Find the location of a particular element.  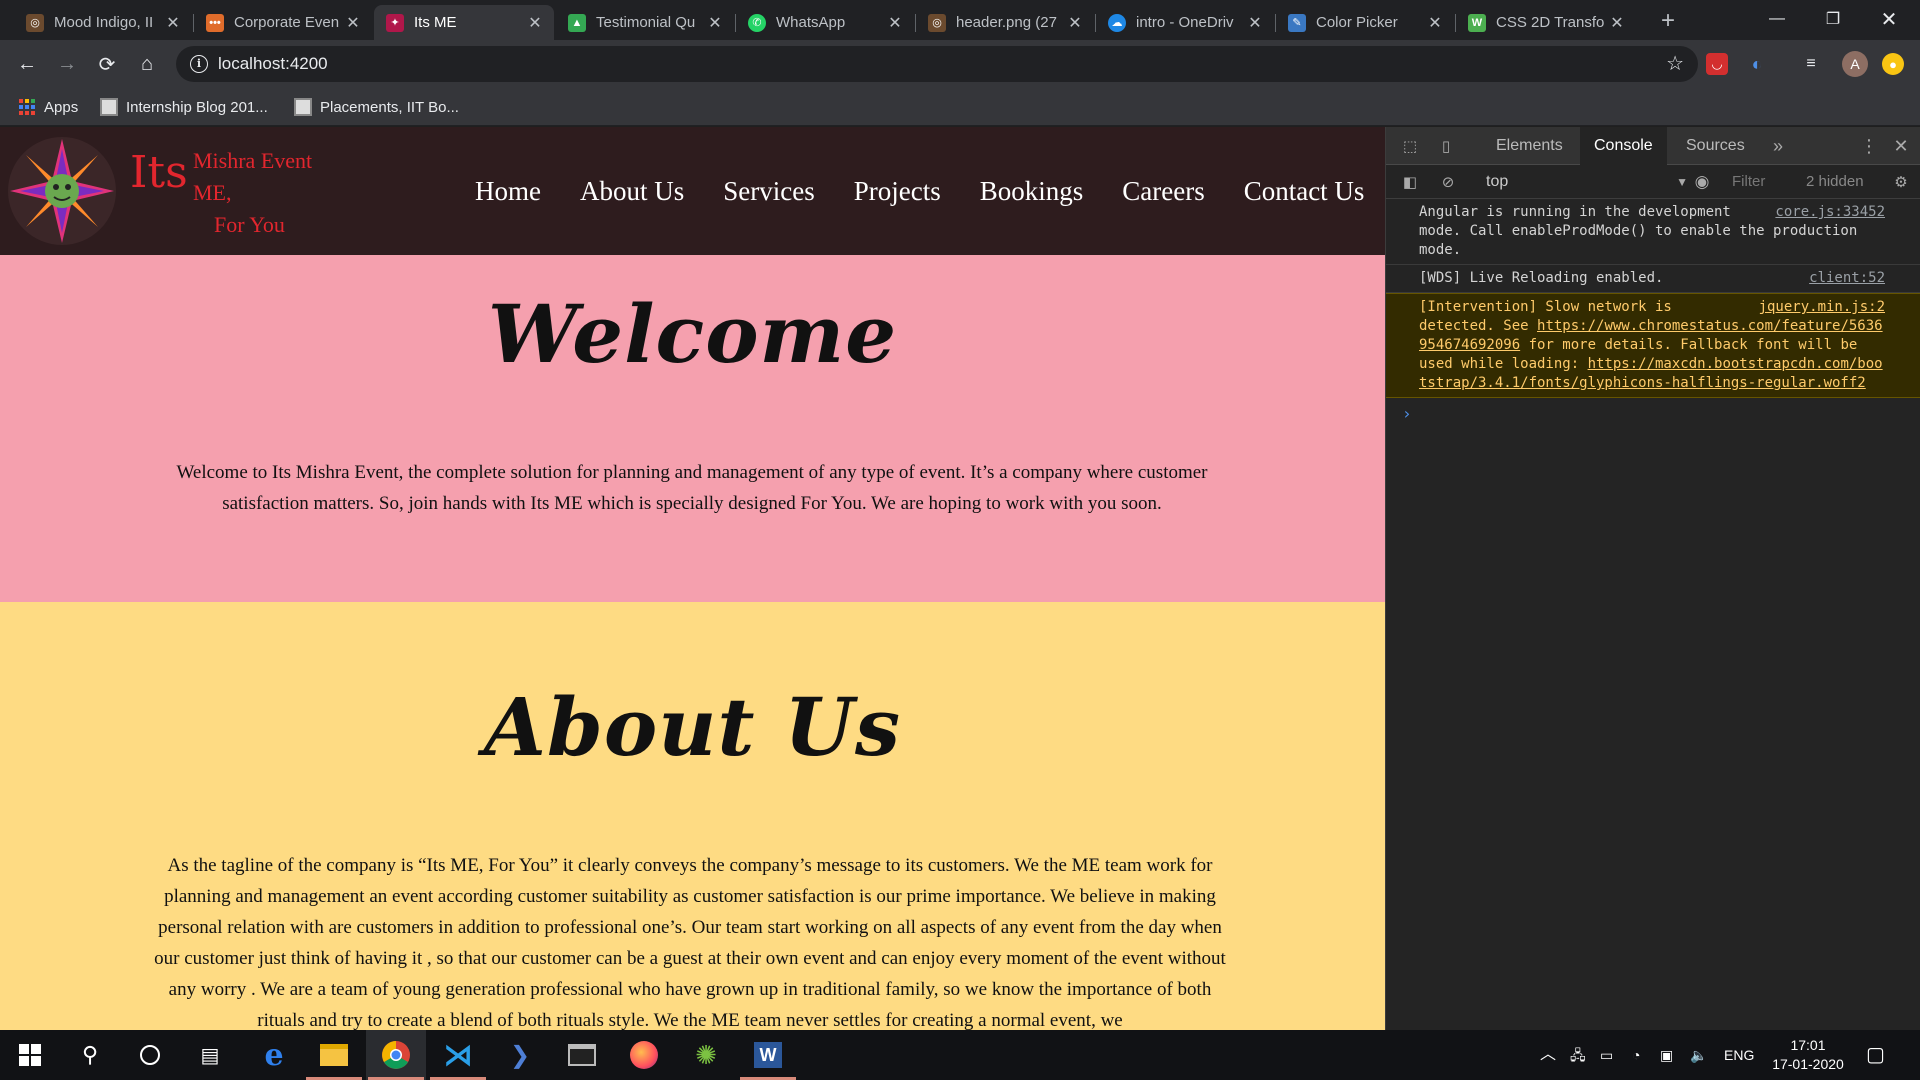

kebab-menu-icon: ⋮ is located at coordinates (1869, 146).